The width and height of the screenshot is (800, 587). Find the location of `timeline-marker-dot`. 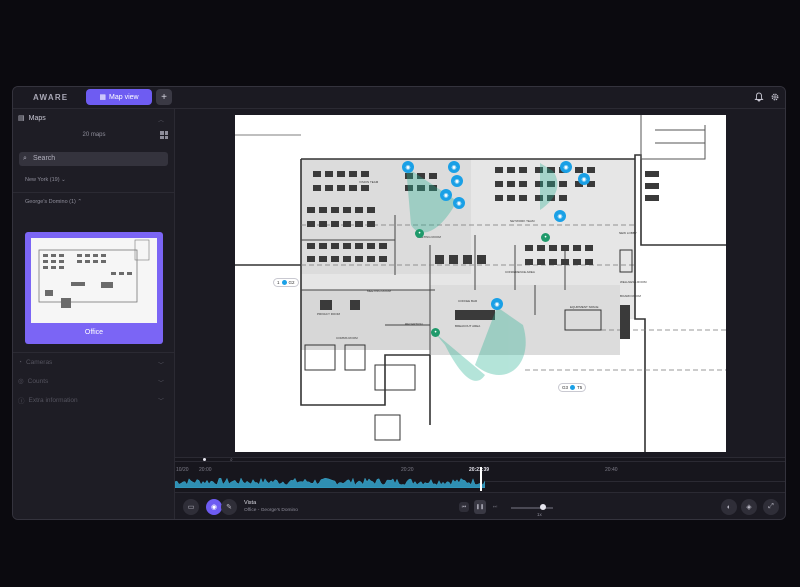

timeline-marker-dot is located at coordinates (204, 459).